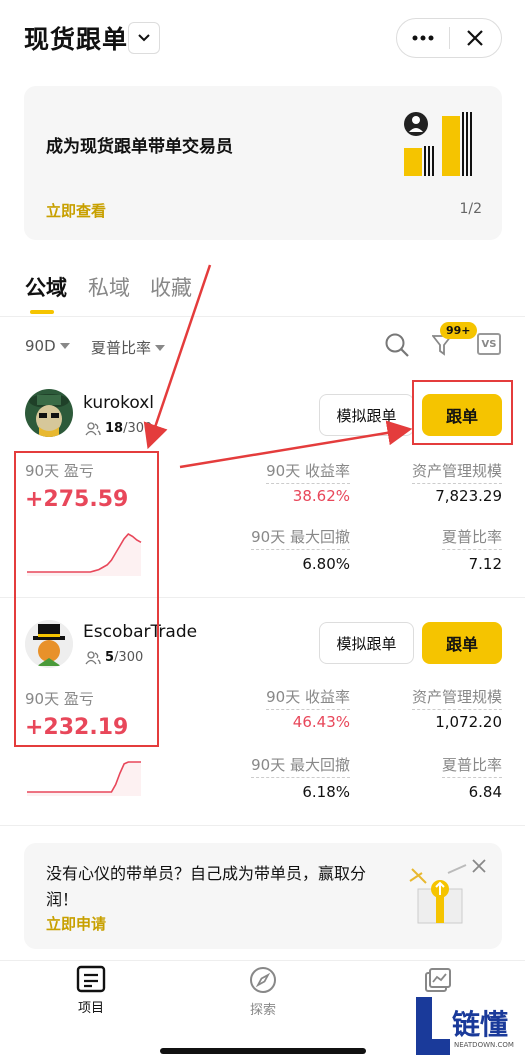  I want to click on pnl-highlight-box, so click(86, 599).